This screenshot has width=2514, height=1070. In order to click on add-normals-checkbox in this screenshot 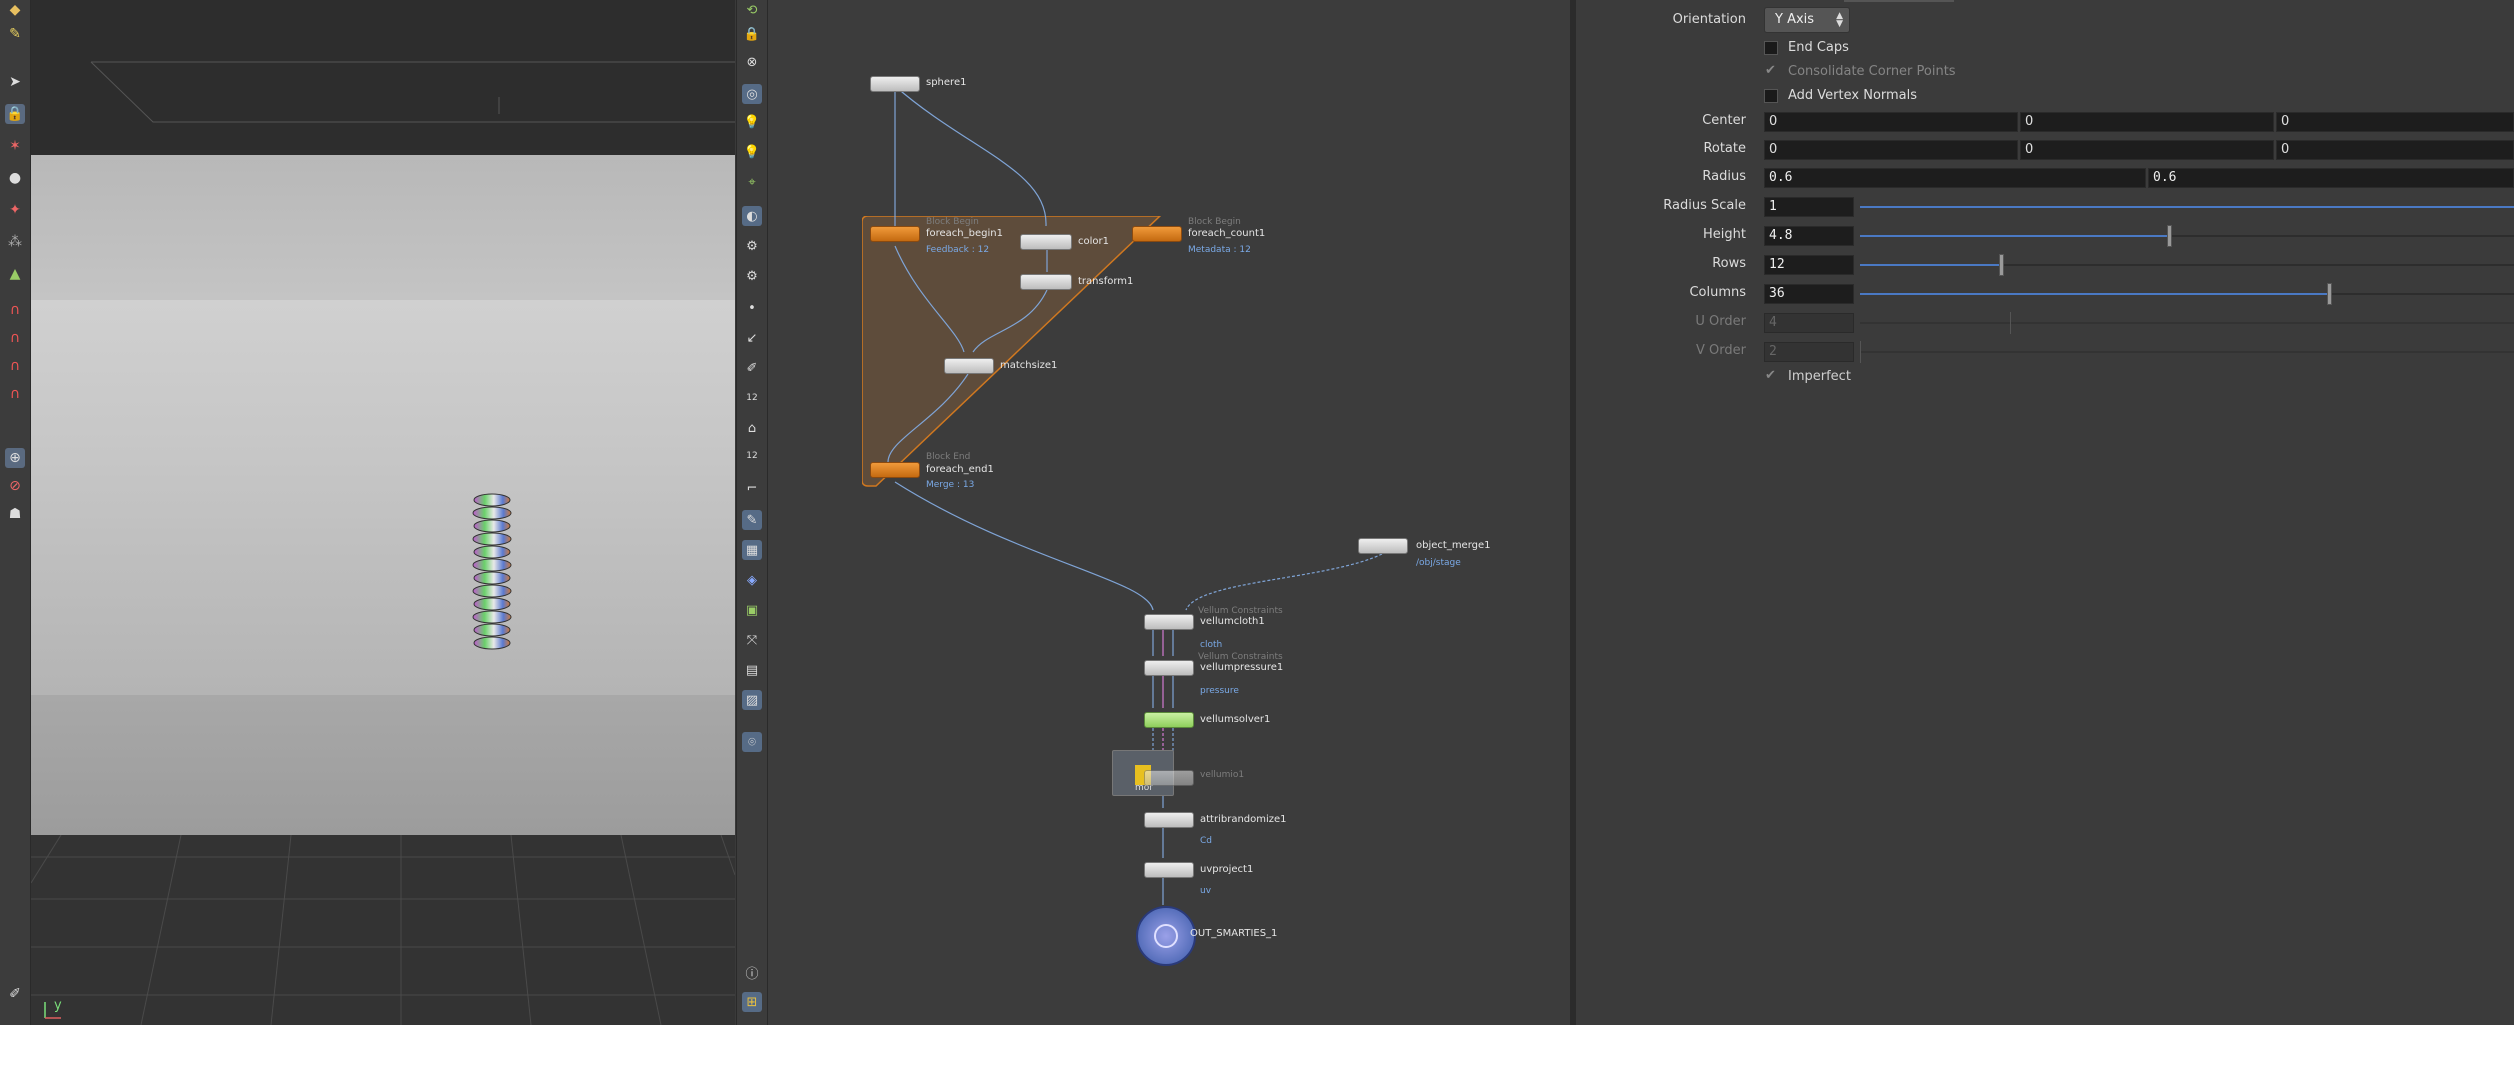, I will do `click(1771, 96)`.